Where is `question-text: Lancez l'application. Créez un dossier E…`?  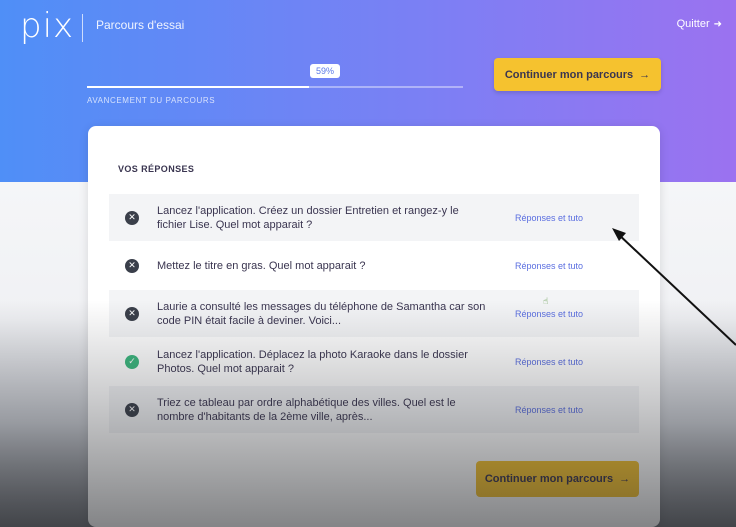
question-text: Lancez l'application. Créez un dossier E… is located at coordinates (308, 217).